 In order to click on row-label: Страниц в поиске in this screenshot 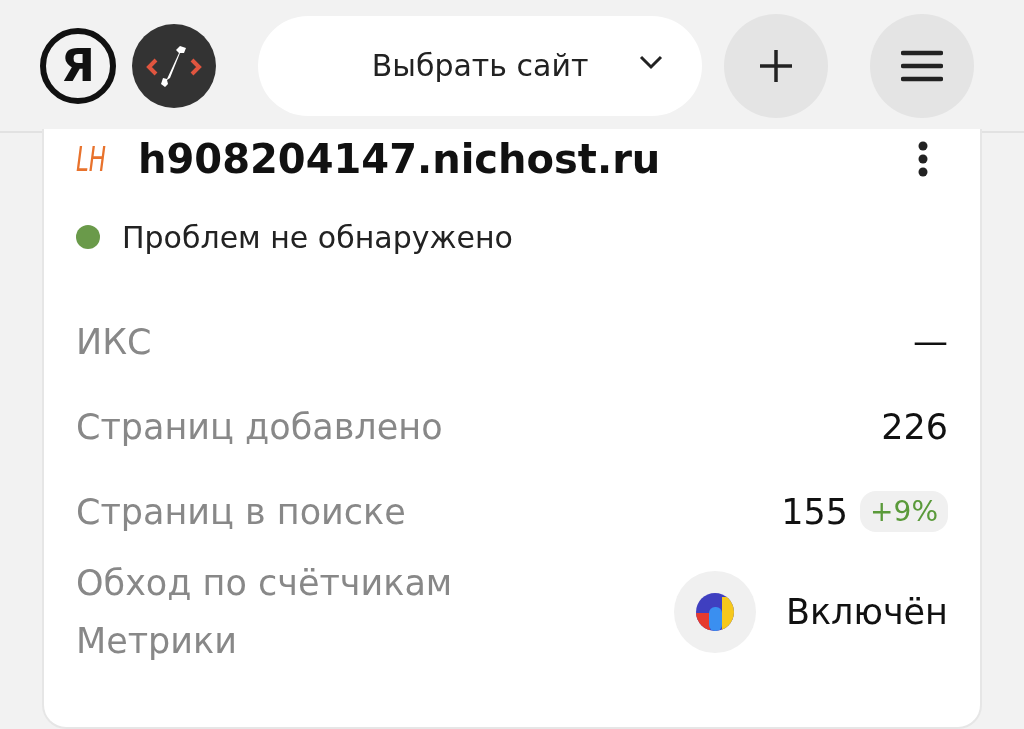, I will do `click(241, 512)`.